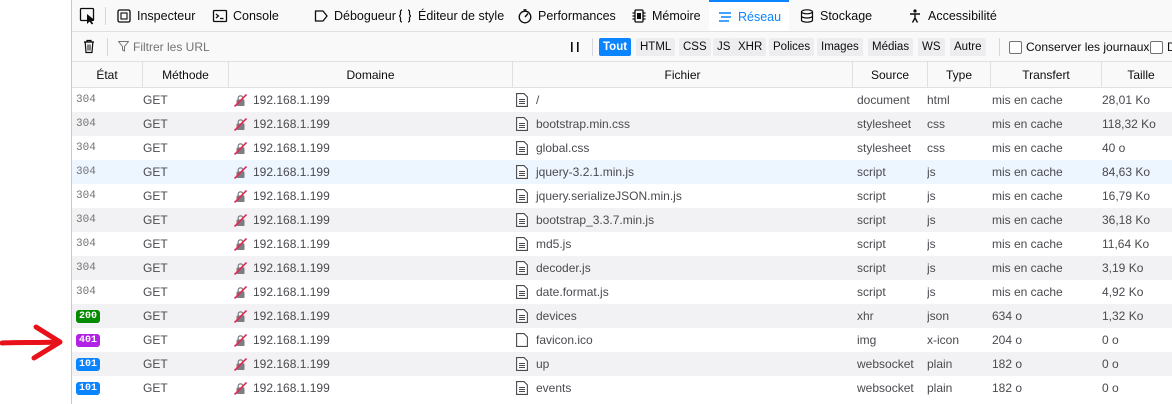 This screenshot has width=1172, height=404. Describe the element at coordinates (1015, 47) in the screenshot. I see `persist-logs-checkbox` at that location.